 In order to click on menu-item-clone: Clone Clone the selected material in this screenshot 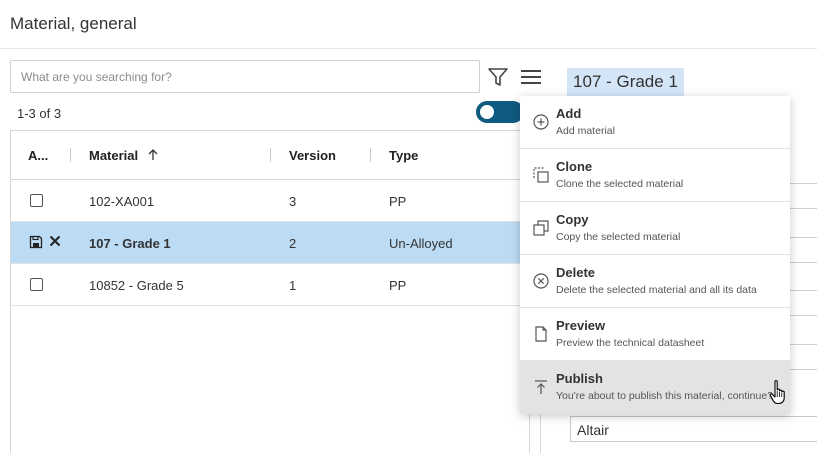, I will do `click(655, 175)`.